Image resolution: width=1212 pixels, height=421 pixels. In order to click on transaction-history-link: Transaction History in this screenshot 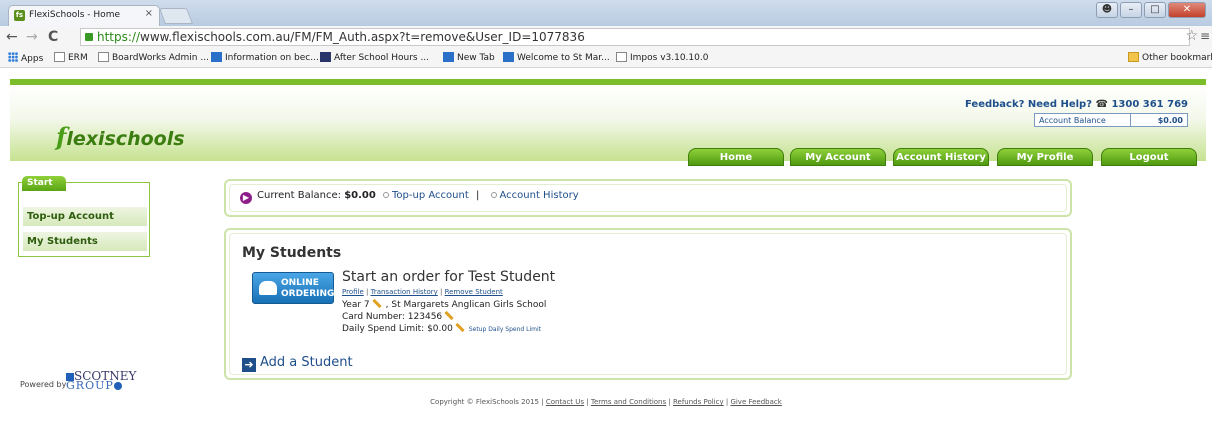, I will do `click(404, 292)`.